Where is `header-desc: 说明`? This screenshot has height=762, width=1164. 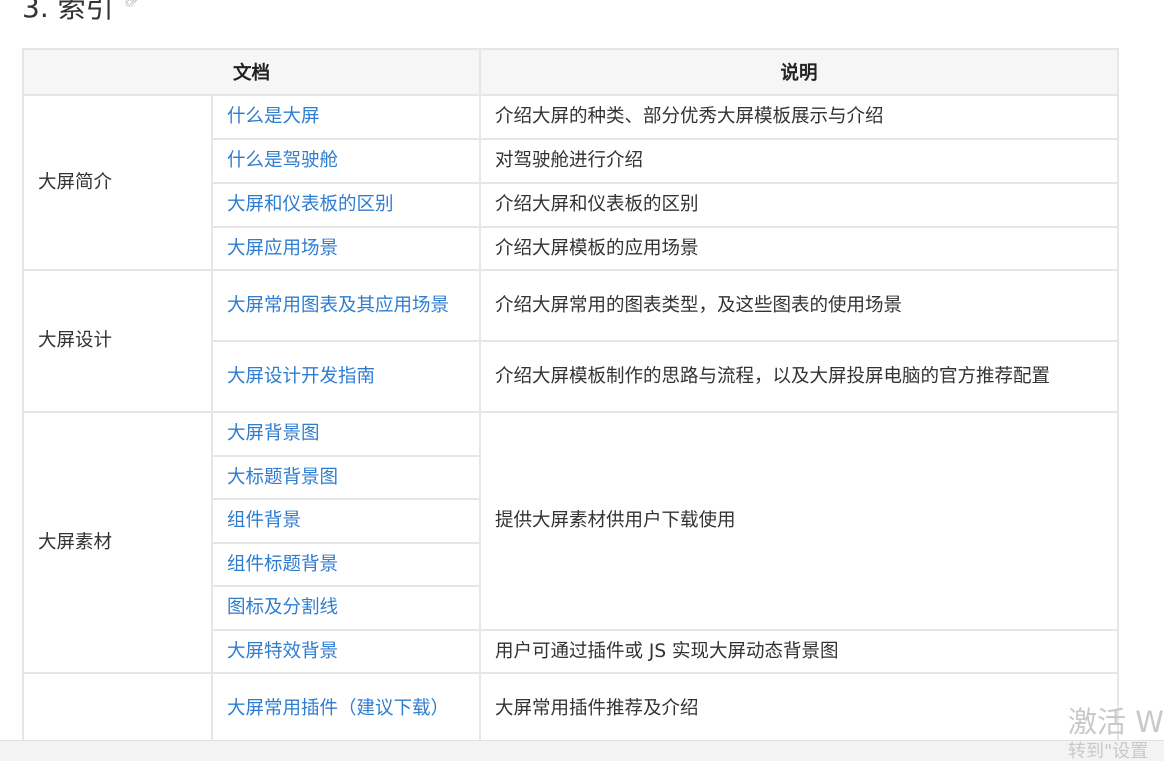
header-desc: 说明 is located at coordinates (799, 72).